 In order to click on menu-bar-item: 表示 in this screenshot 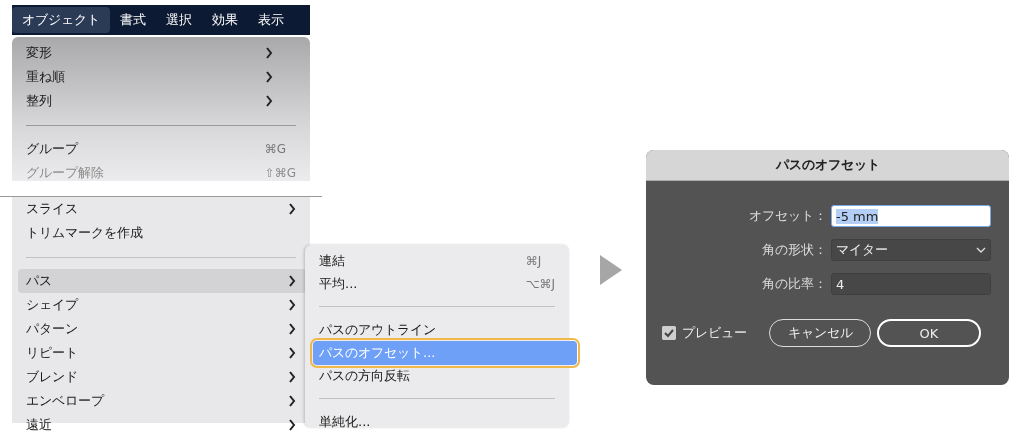, I will do `click(271, 20)`.